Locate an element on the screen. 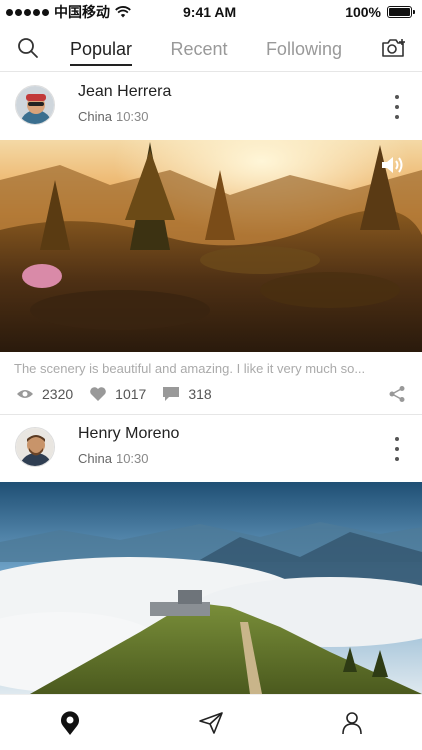  clock: 9:41 AM is located at coordinates (210, 12).